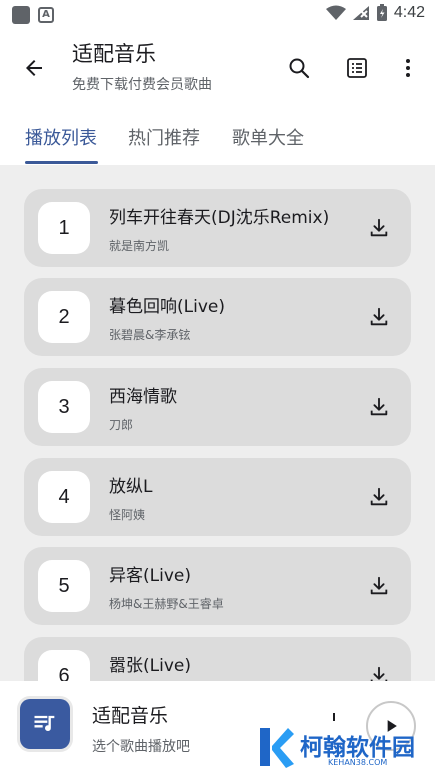 This screenshot has height=775, width=435. Describe the element at coordinates (277, 748) in the screenshot. I see `watermark-k-icon` at that location.